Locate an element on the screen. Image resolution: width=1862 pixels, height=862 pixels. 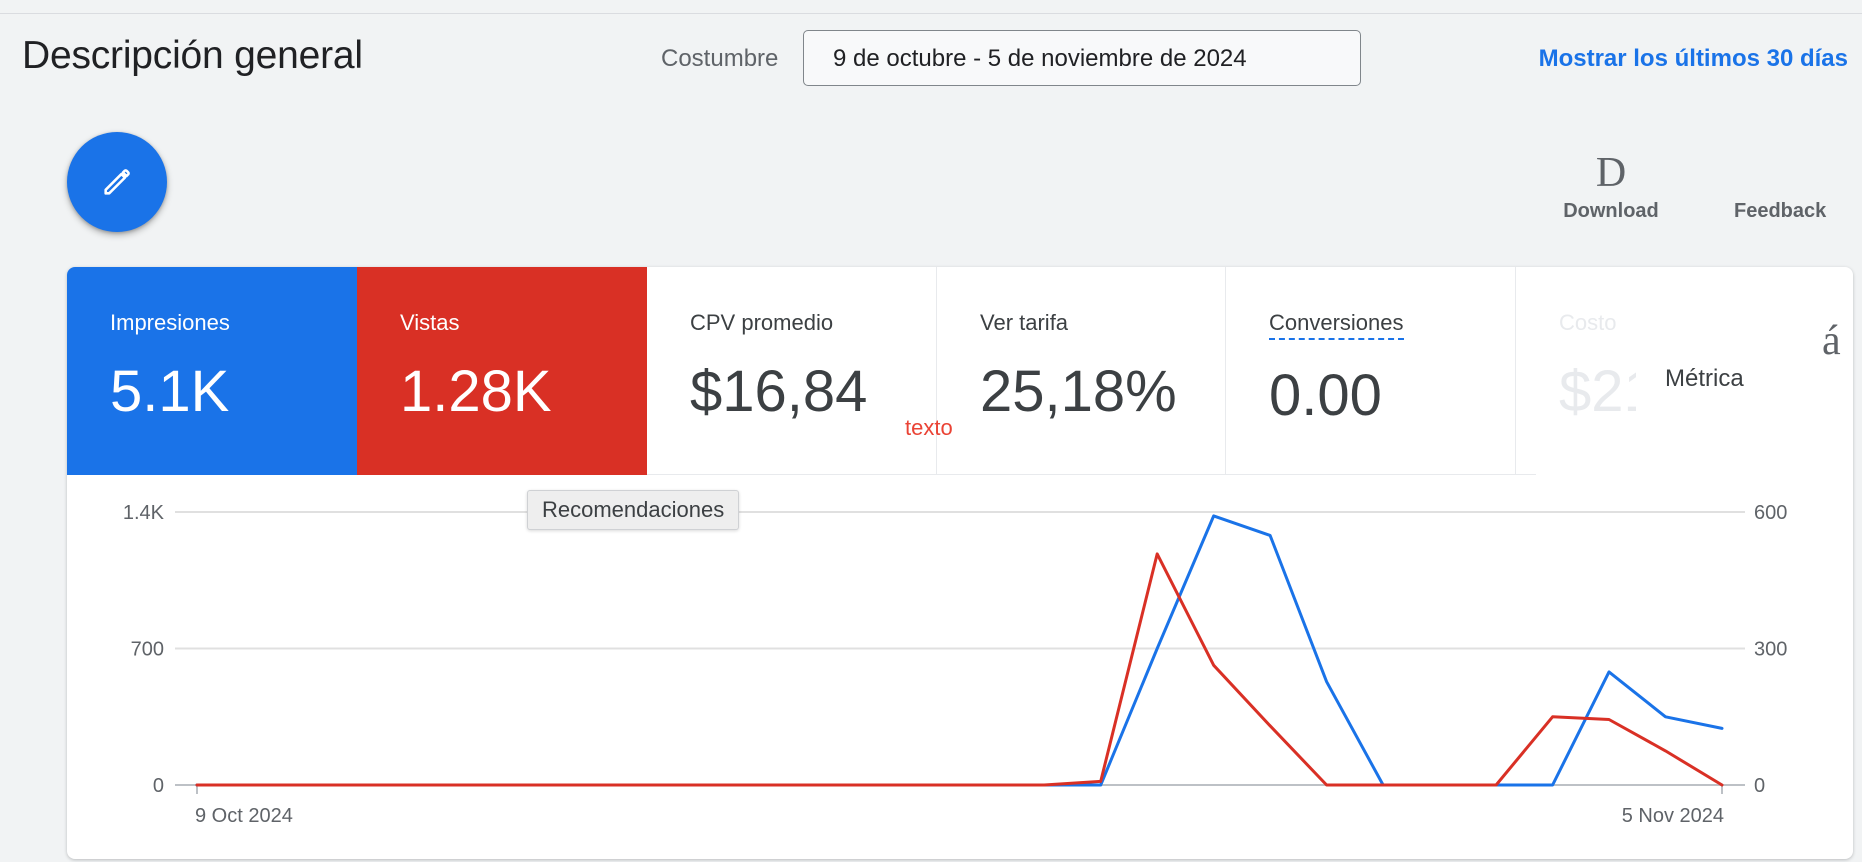
download-icon: D is located at coordinates (1611, 173).